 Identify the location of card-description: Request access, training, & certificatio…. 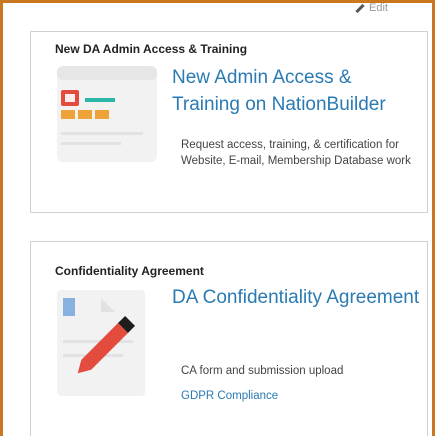
(296, 153).